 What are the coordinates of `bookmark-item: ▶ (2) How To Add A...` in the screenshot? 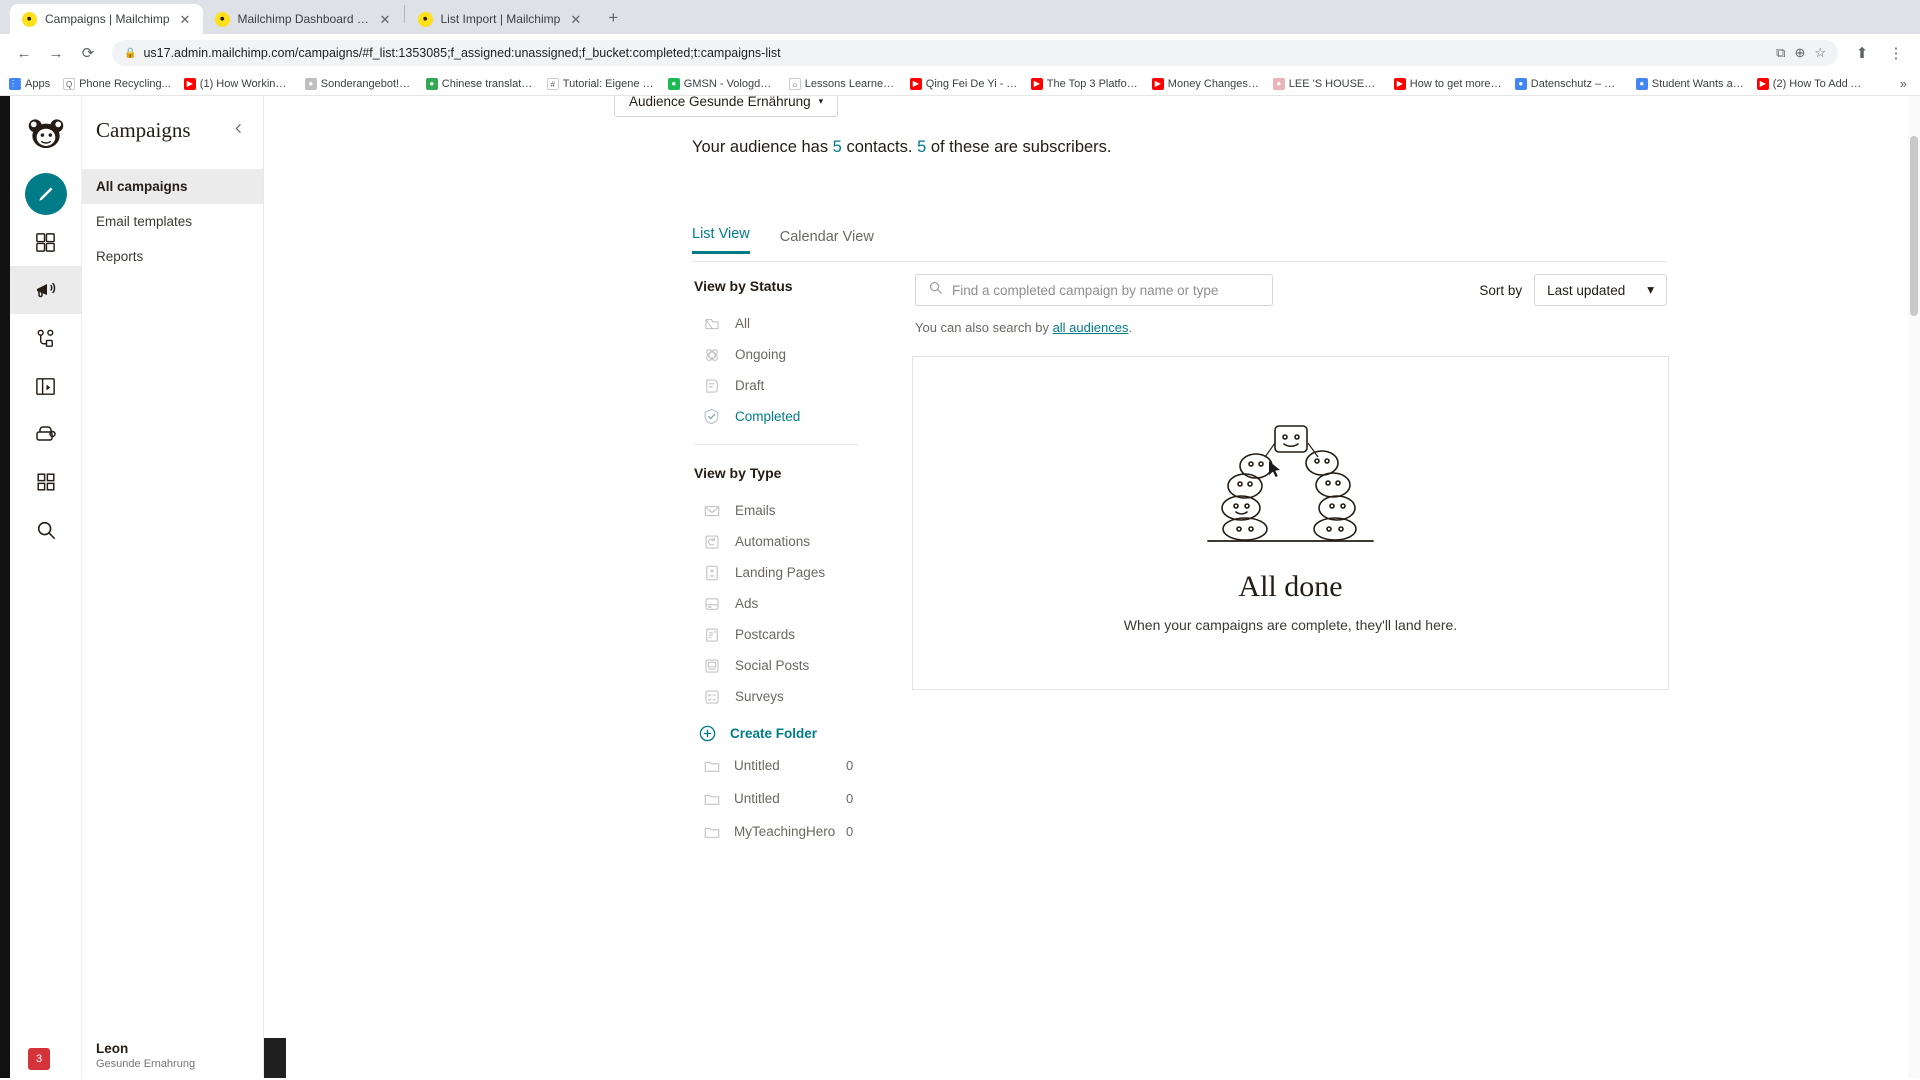 It's located at (1810, 83).